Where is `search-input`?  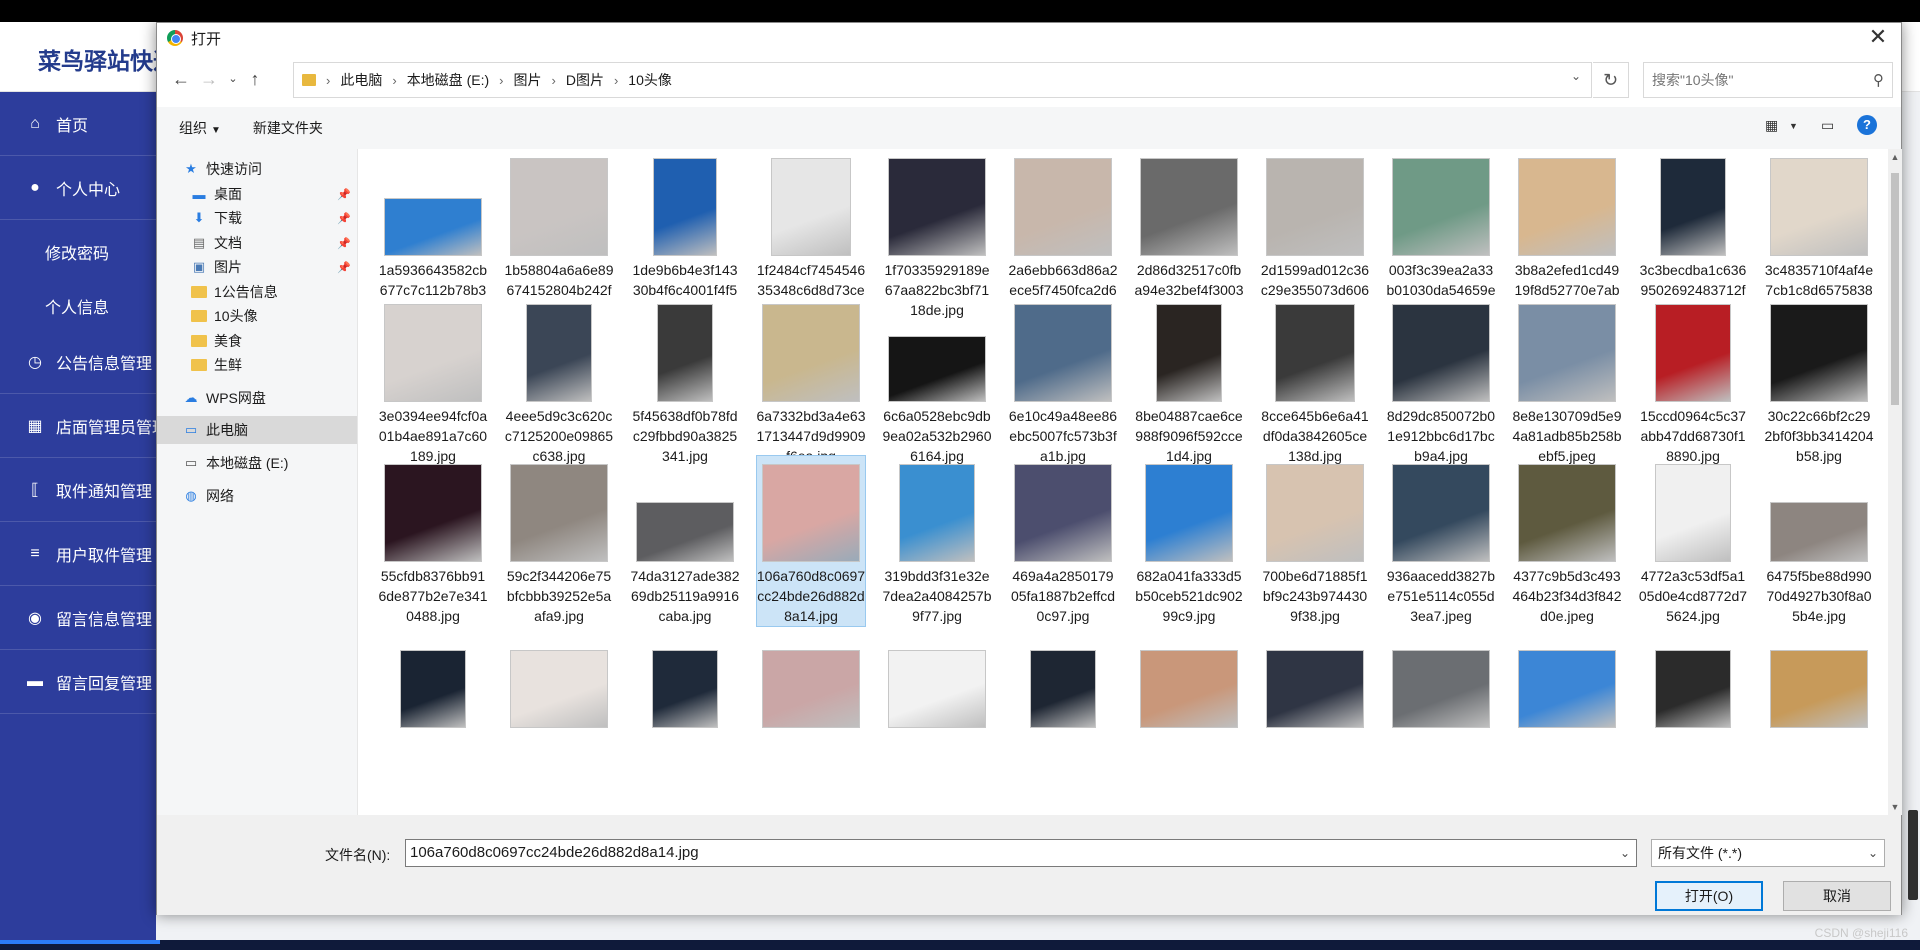
search-input is located at coordinates (1752, 80).